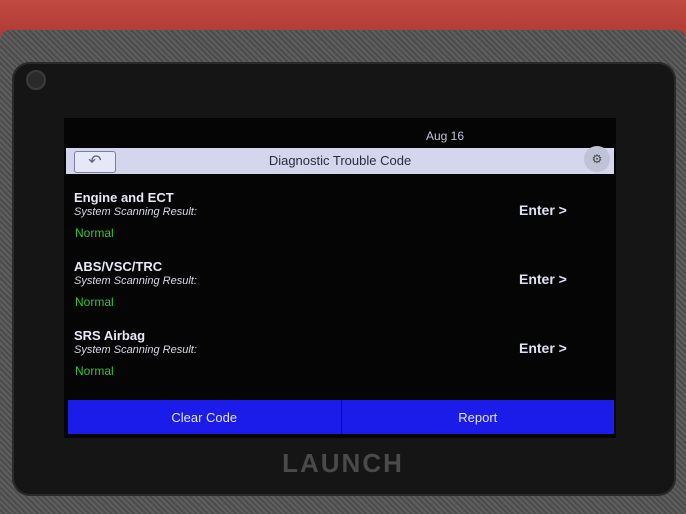 This screenshot has height=514, width=686. What do you see at coordinates (110, 335) in the screenshot?
I see `system-name: SRS Airbag` at bounding box center [110, 335].